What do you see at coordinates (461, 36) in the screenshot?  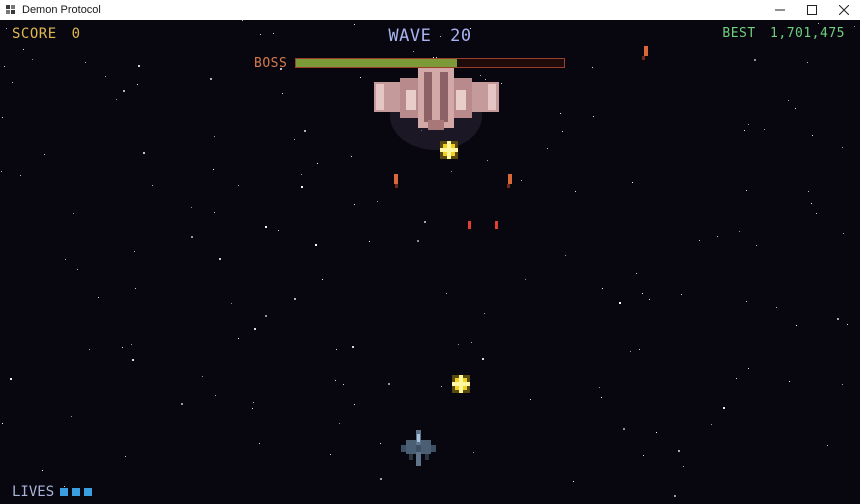 I see `wave-value: 20` at bounding box center [461, 36].